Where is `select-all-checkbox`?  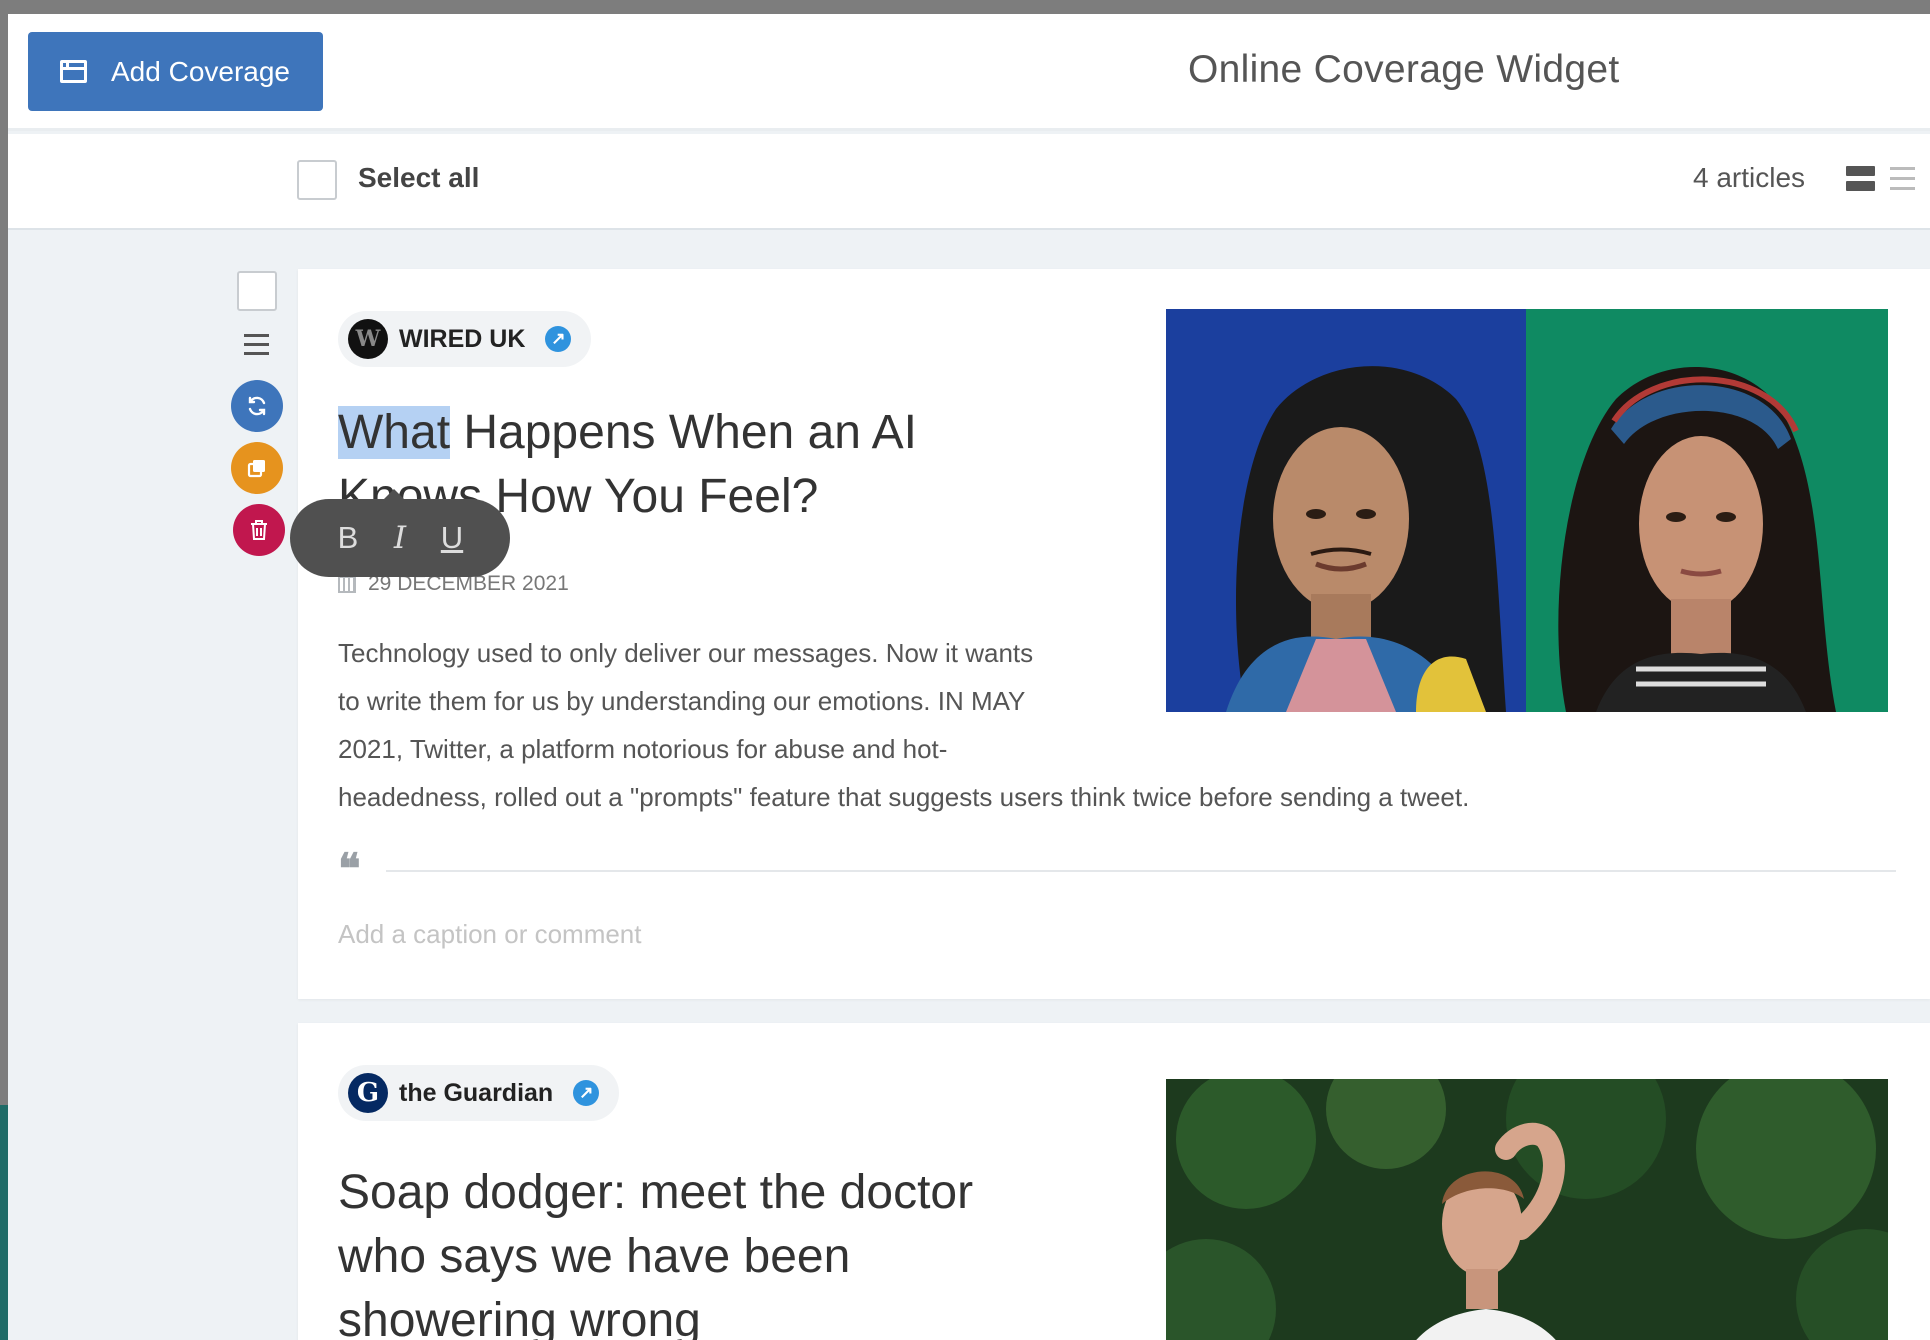 select-all-checkbox is located at coordinates (317, 180).